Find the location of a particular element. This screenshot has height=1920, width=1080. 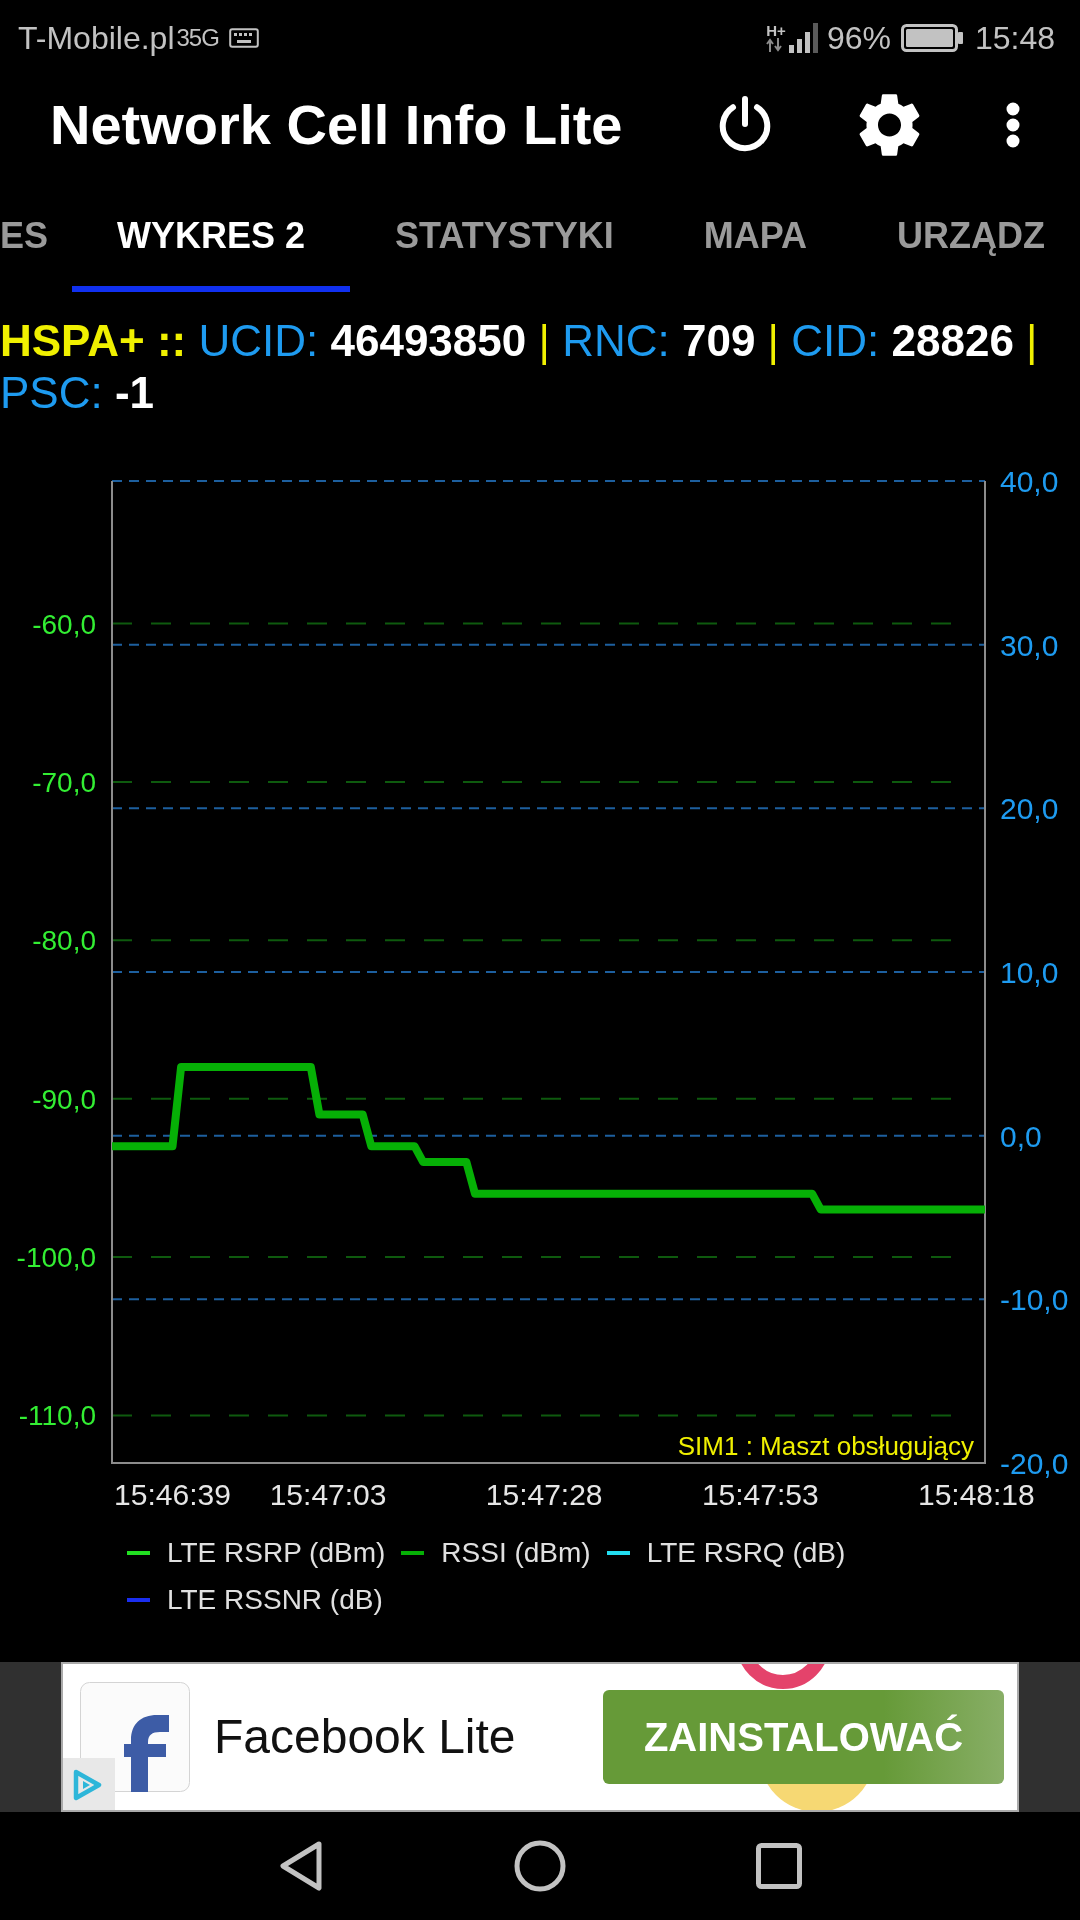

tab: STATYSTYKI is located at coordinates (504, 233).